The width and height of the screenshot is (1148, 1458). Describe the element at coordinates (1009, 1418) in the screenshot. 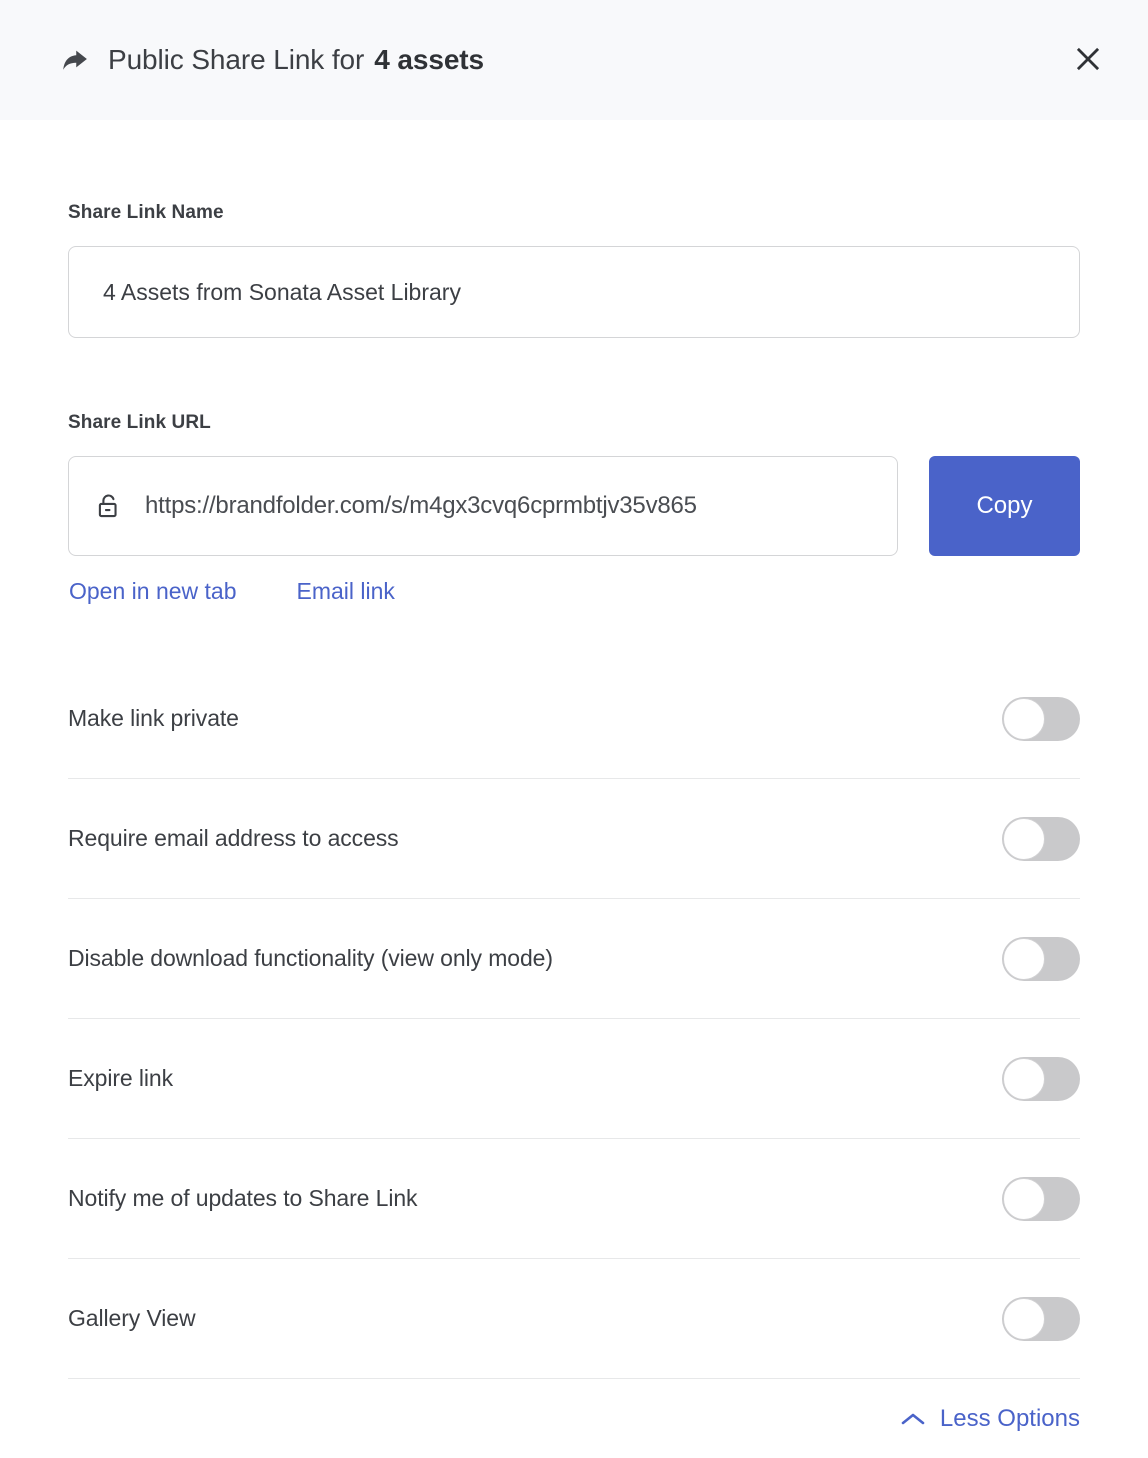

I see `less-options-label: Less Options` at that location.